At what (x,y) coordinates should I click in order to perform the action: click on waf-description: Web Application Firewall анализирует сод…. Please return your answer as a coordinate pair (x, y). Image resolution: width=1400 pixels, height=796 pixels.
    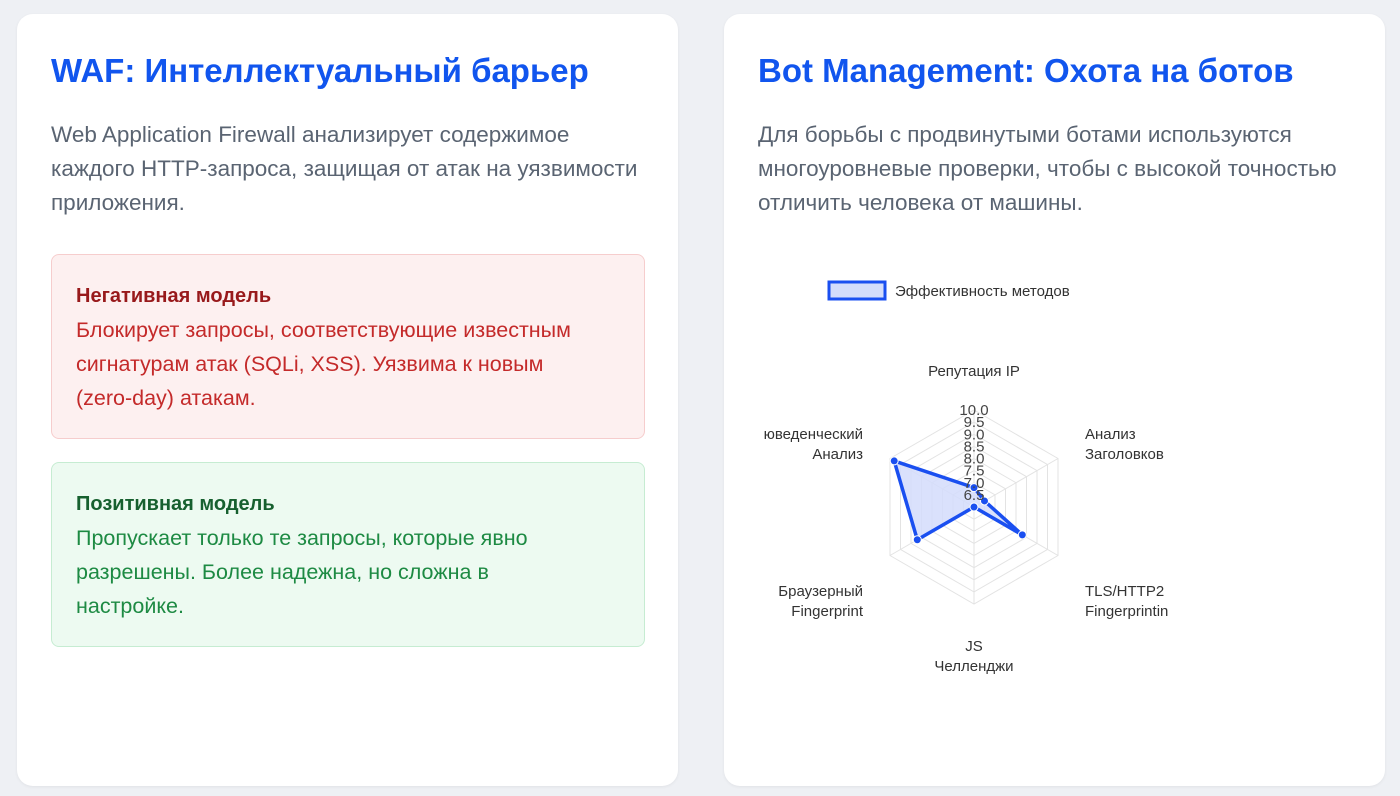
    Looking at the image, I should click on (344, 168).